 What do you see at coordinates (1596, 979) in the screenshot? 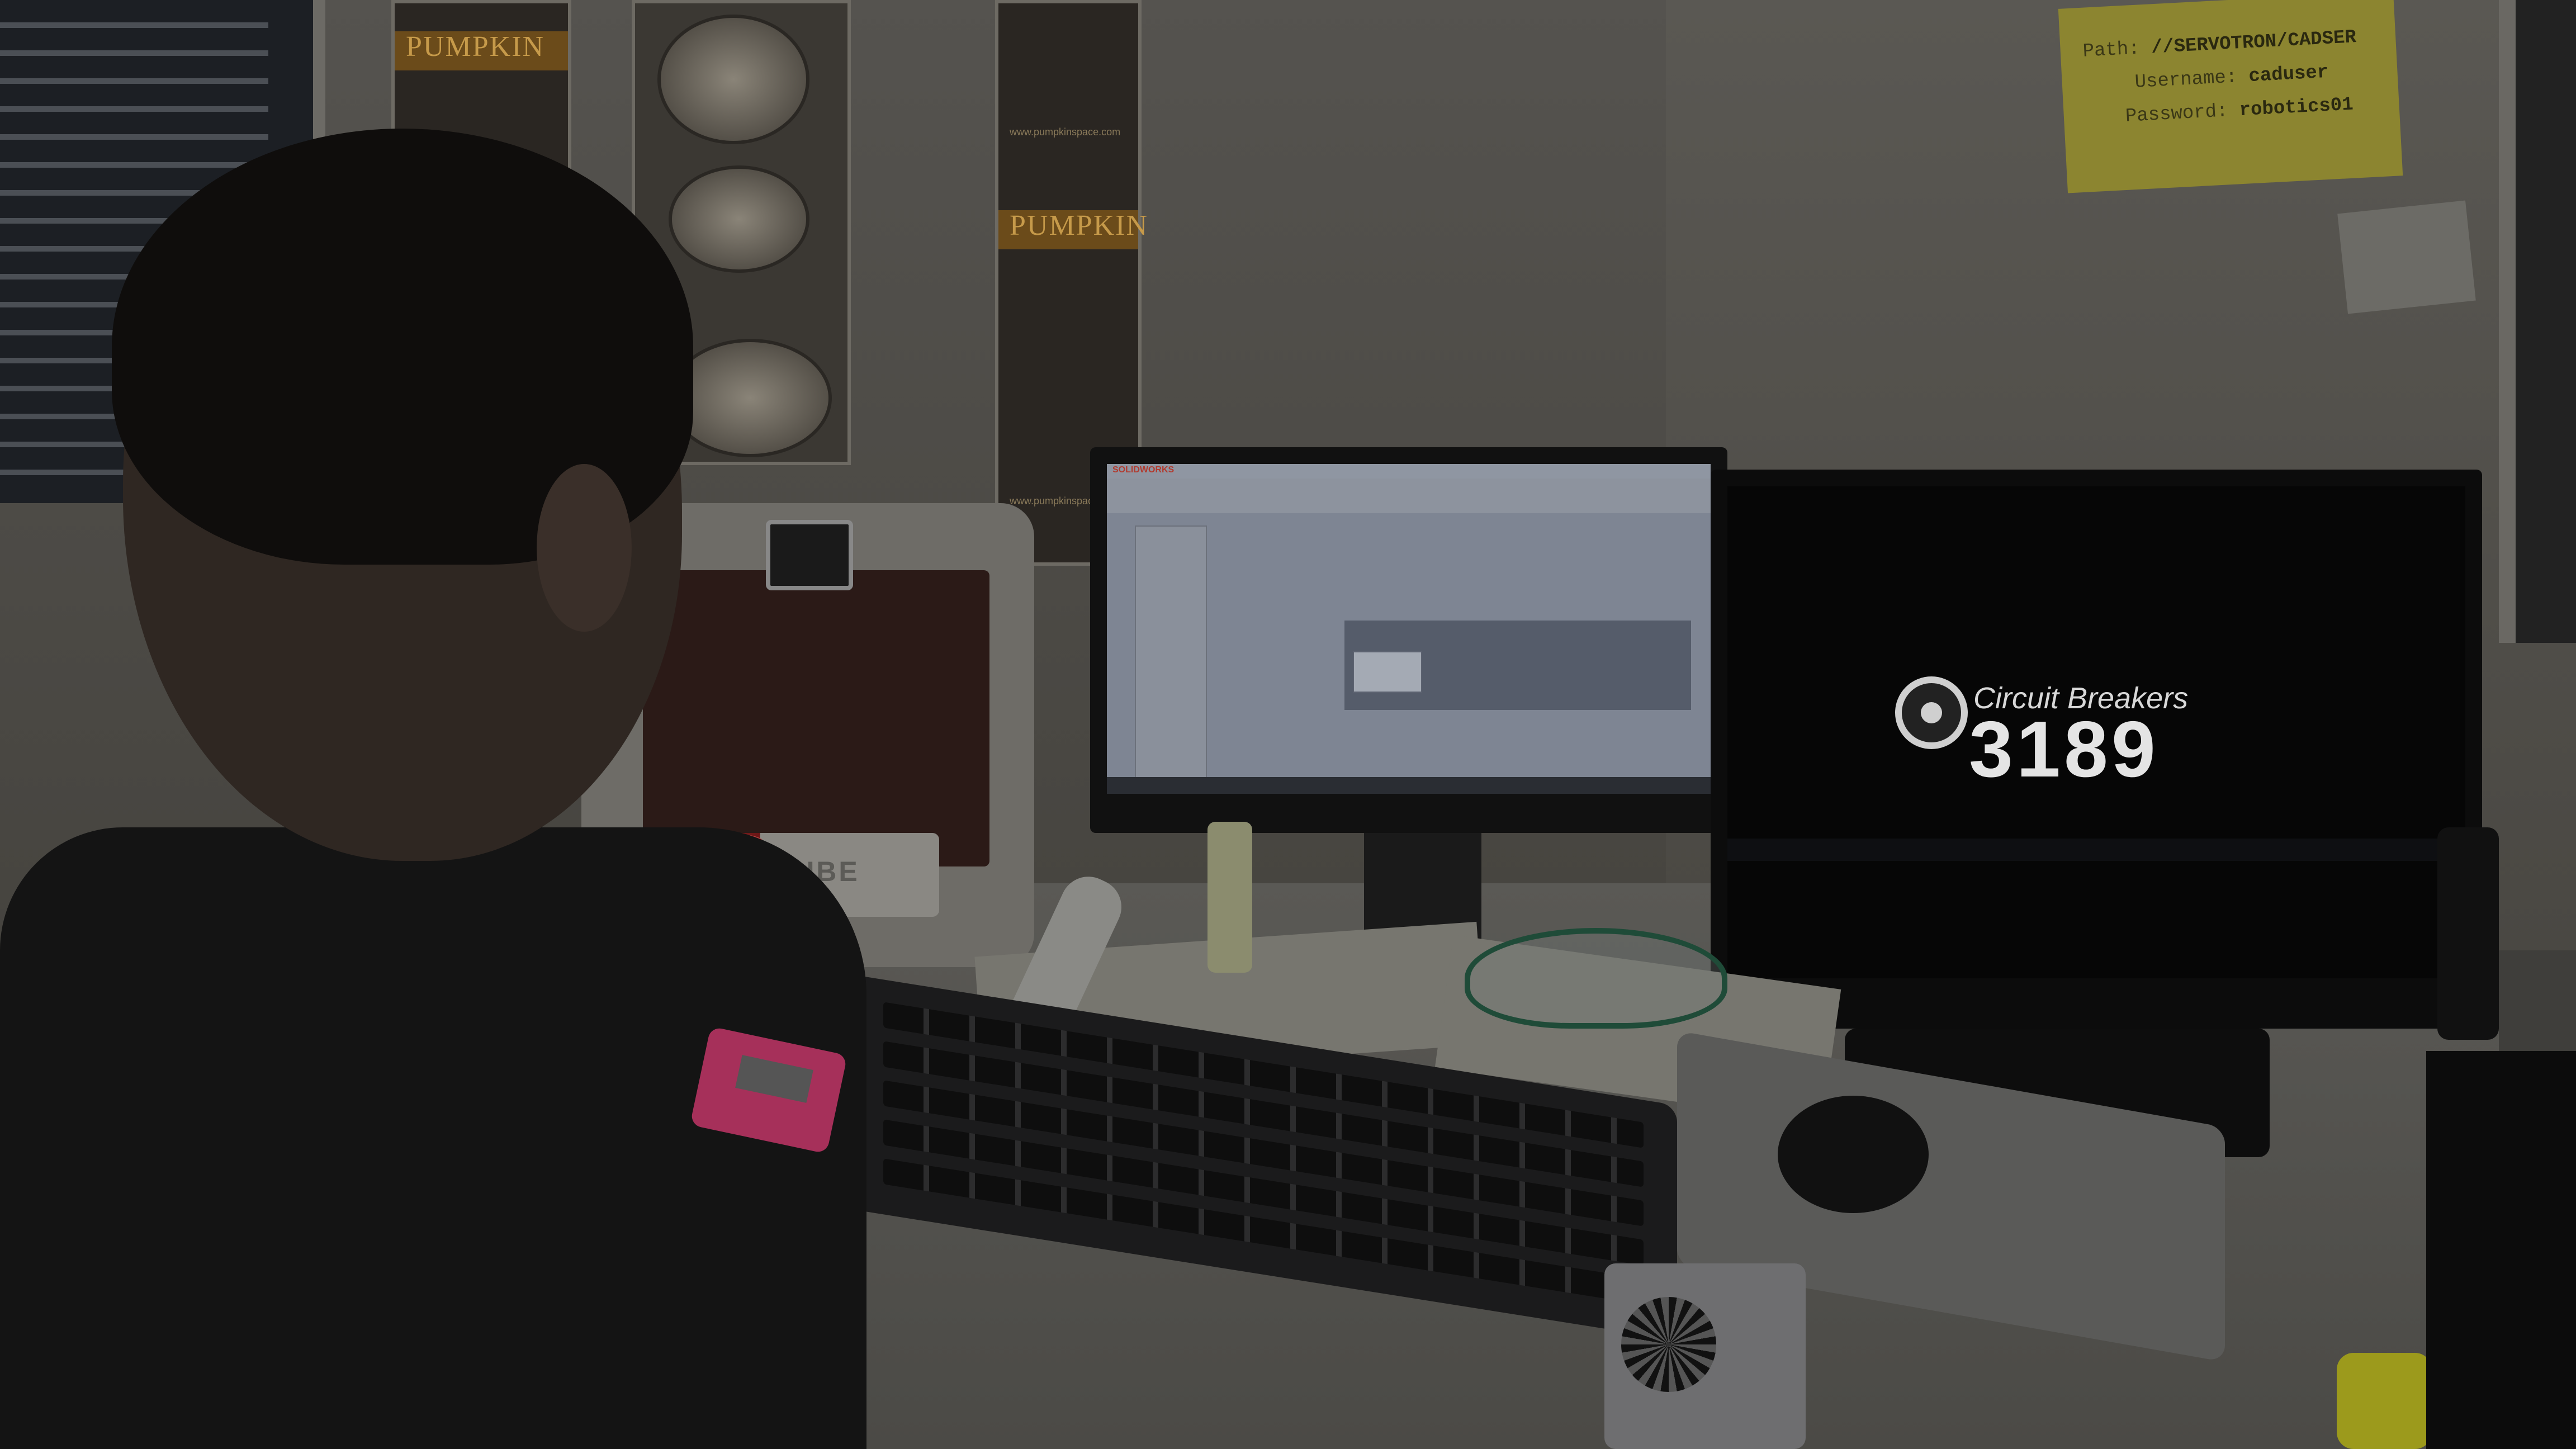
I see `safety-glasses` at bounding box center [1596, 979].